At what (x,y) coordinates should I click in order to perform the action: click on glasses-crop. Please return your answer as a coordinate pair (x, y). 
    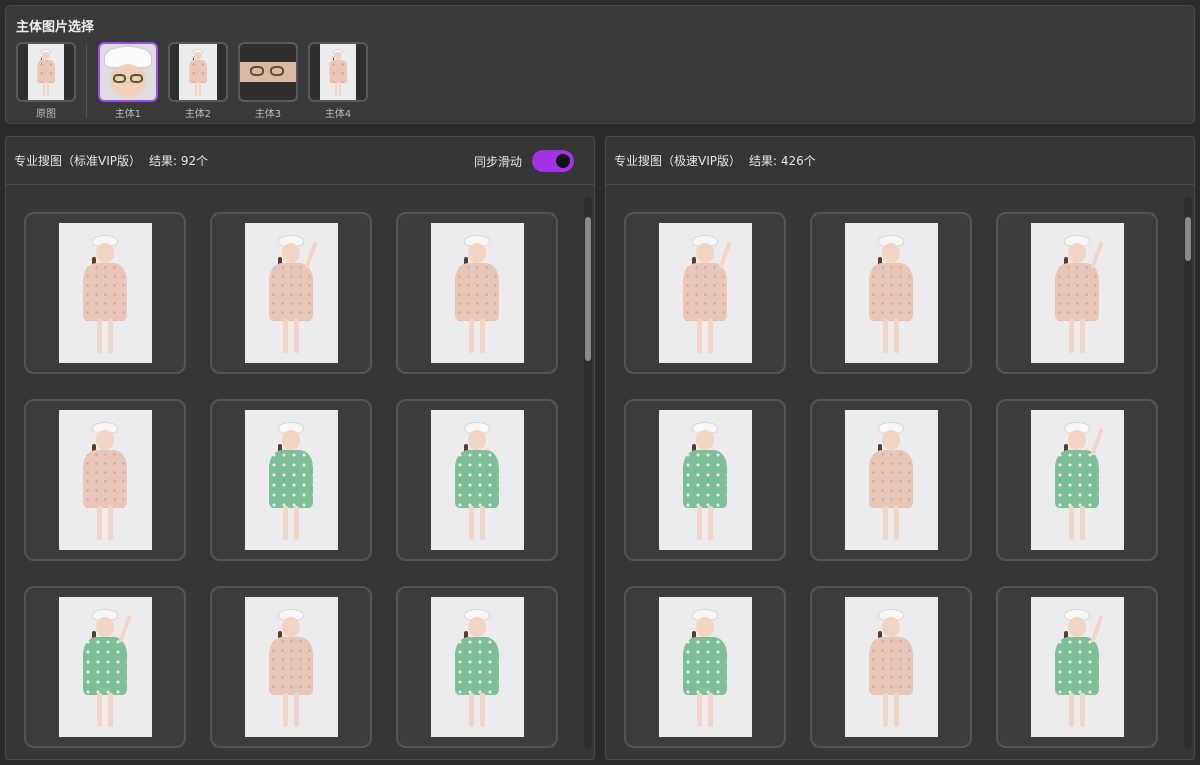
    Looking at the image, I should click on (268, 72).